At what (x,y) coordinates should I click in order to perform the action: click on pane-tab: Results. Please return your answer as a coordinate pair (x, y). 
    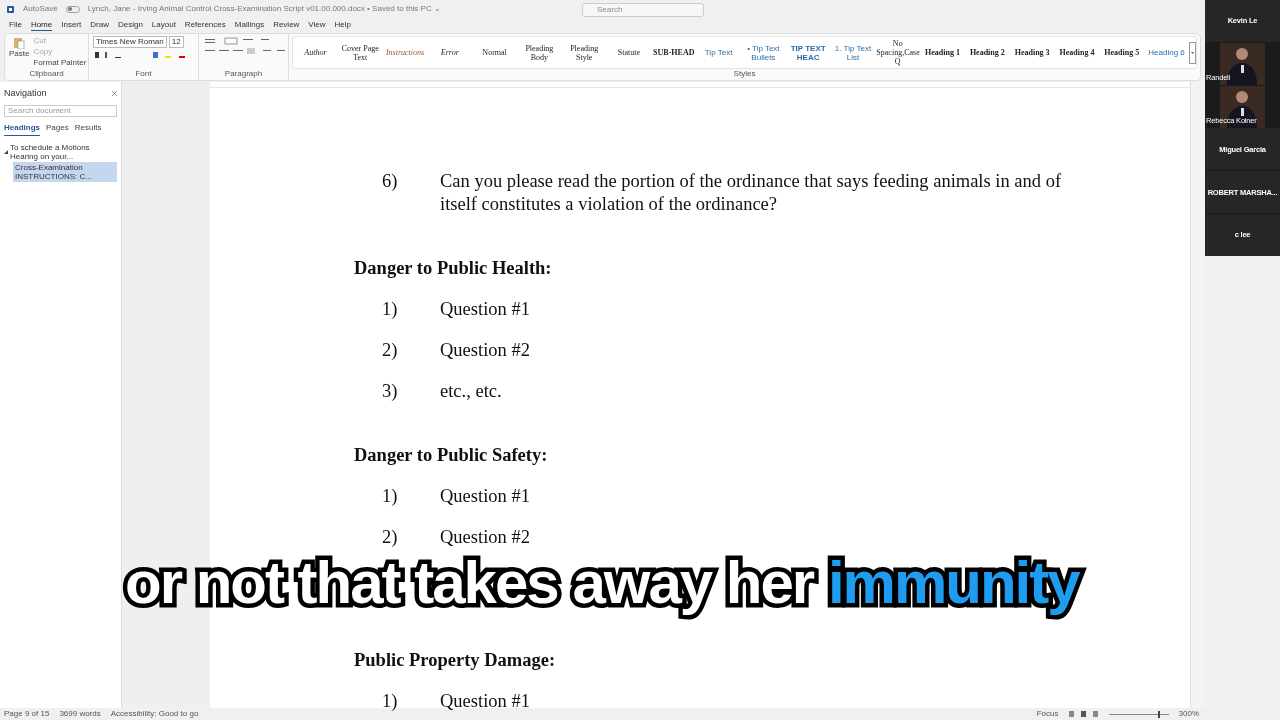
    Looking at the image, I should click on (88, 128).